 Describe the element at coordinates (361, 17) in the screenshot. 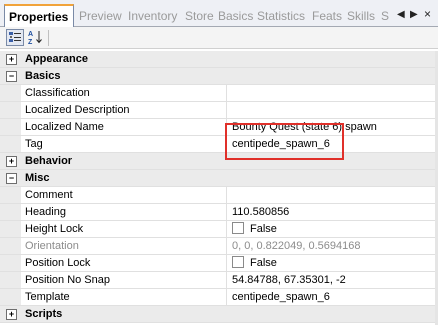

I see `tab-skills: Skills` at that location.